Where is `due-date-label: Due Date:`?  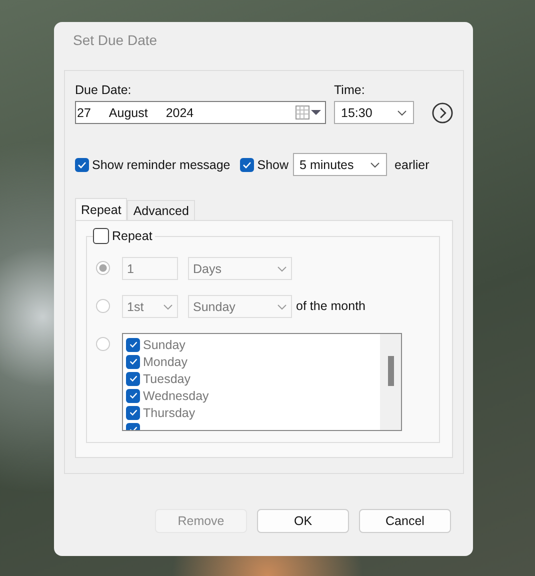 due-date-label: Due Date: is located at coordinates (103, 90).